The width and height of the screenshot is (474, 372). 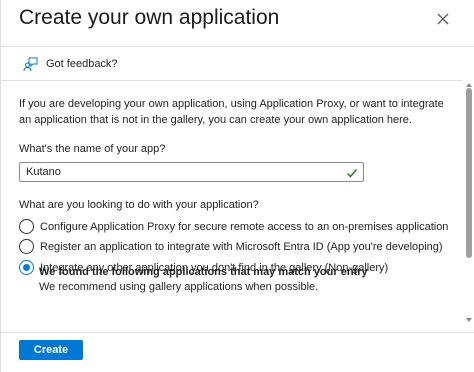 What do you see at coordinates (443, 19) in the screenshot?
I see `close-icon` at bounding box center [443, 19].